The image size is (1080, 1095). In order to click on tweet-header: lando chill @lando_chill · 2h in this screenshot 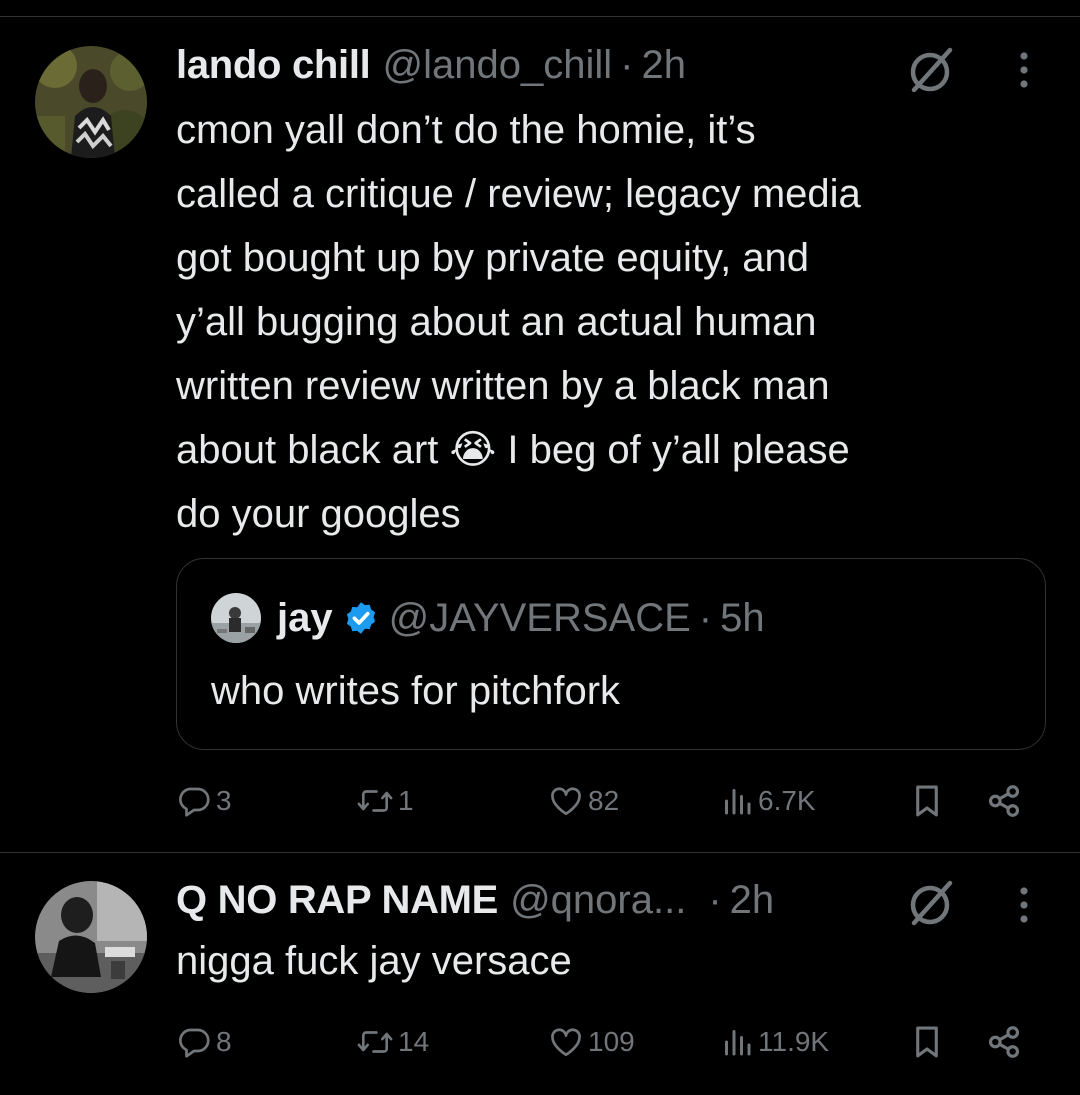, I will do `click(431, 65)`.